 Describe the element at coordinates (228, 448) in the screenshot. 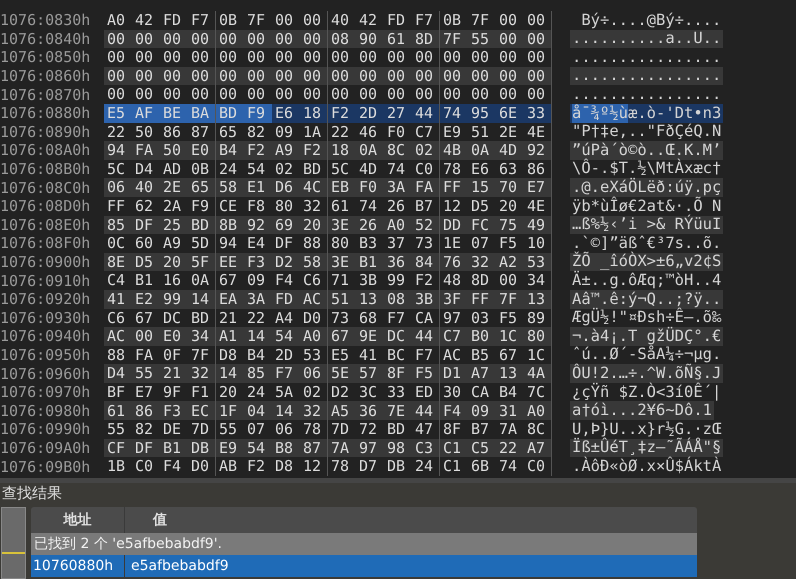

I see `hex-byte: E9` at that location.